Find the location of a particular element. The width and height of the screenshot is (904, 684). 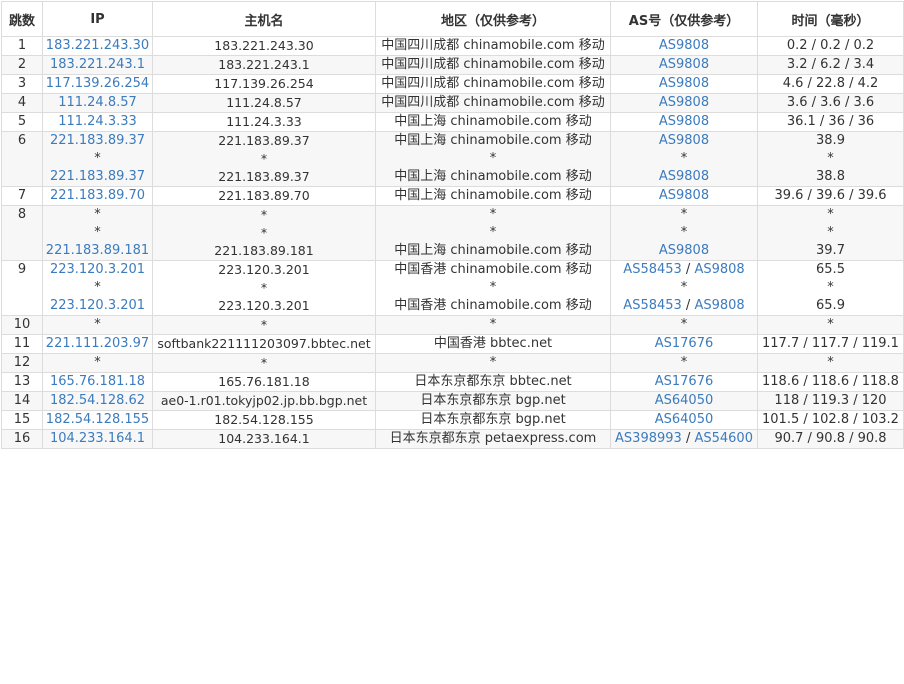

hop-number: 11 is located at coordinates (22, 344).